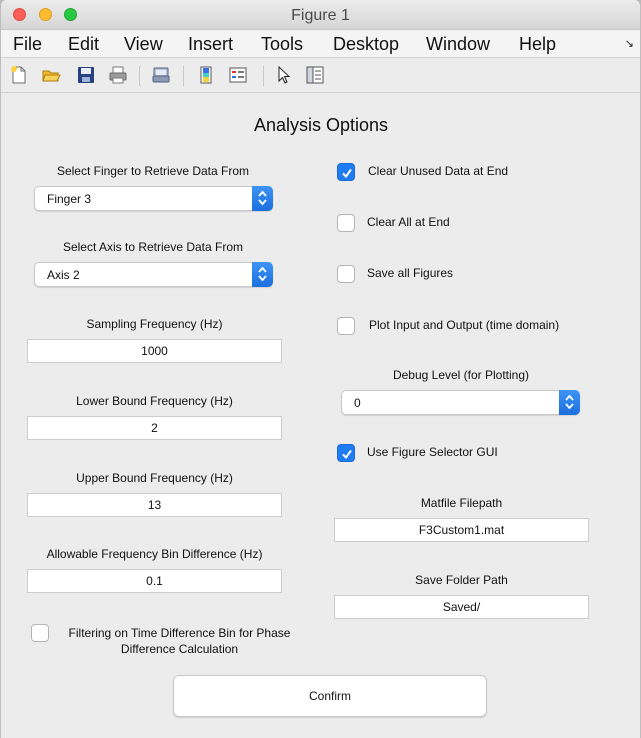 The width and height of the screenshot is (641, 738). I want to click on axis-label: Select Axis to Retrieve Data From, so click(153, 247).